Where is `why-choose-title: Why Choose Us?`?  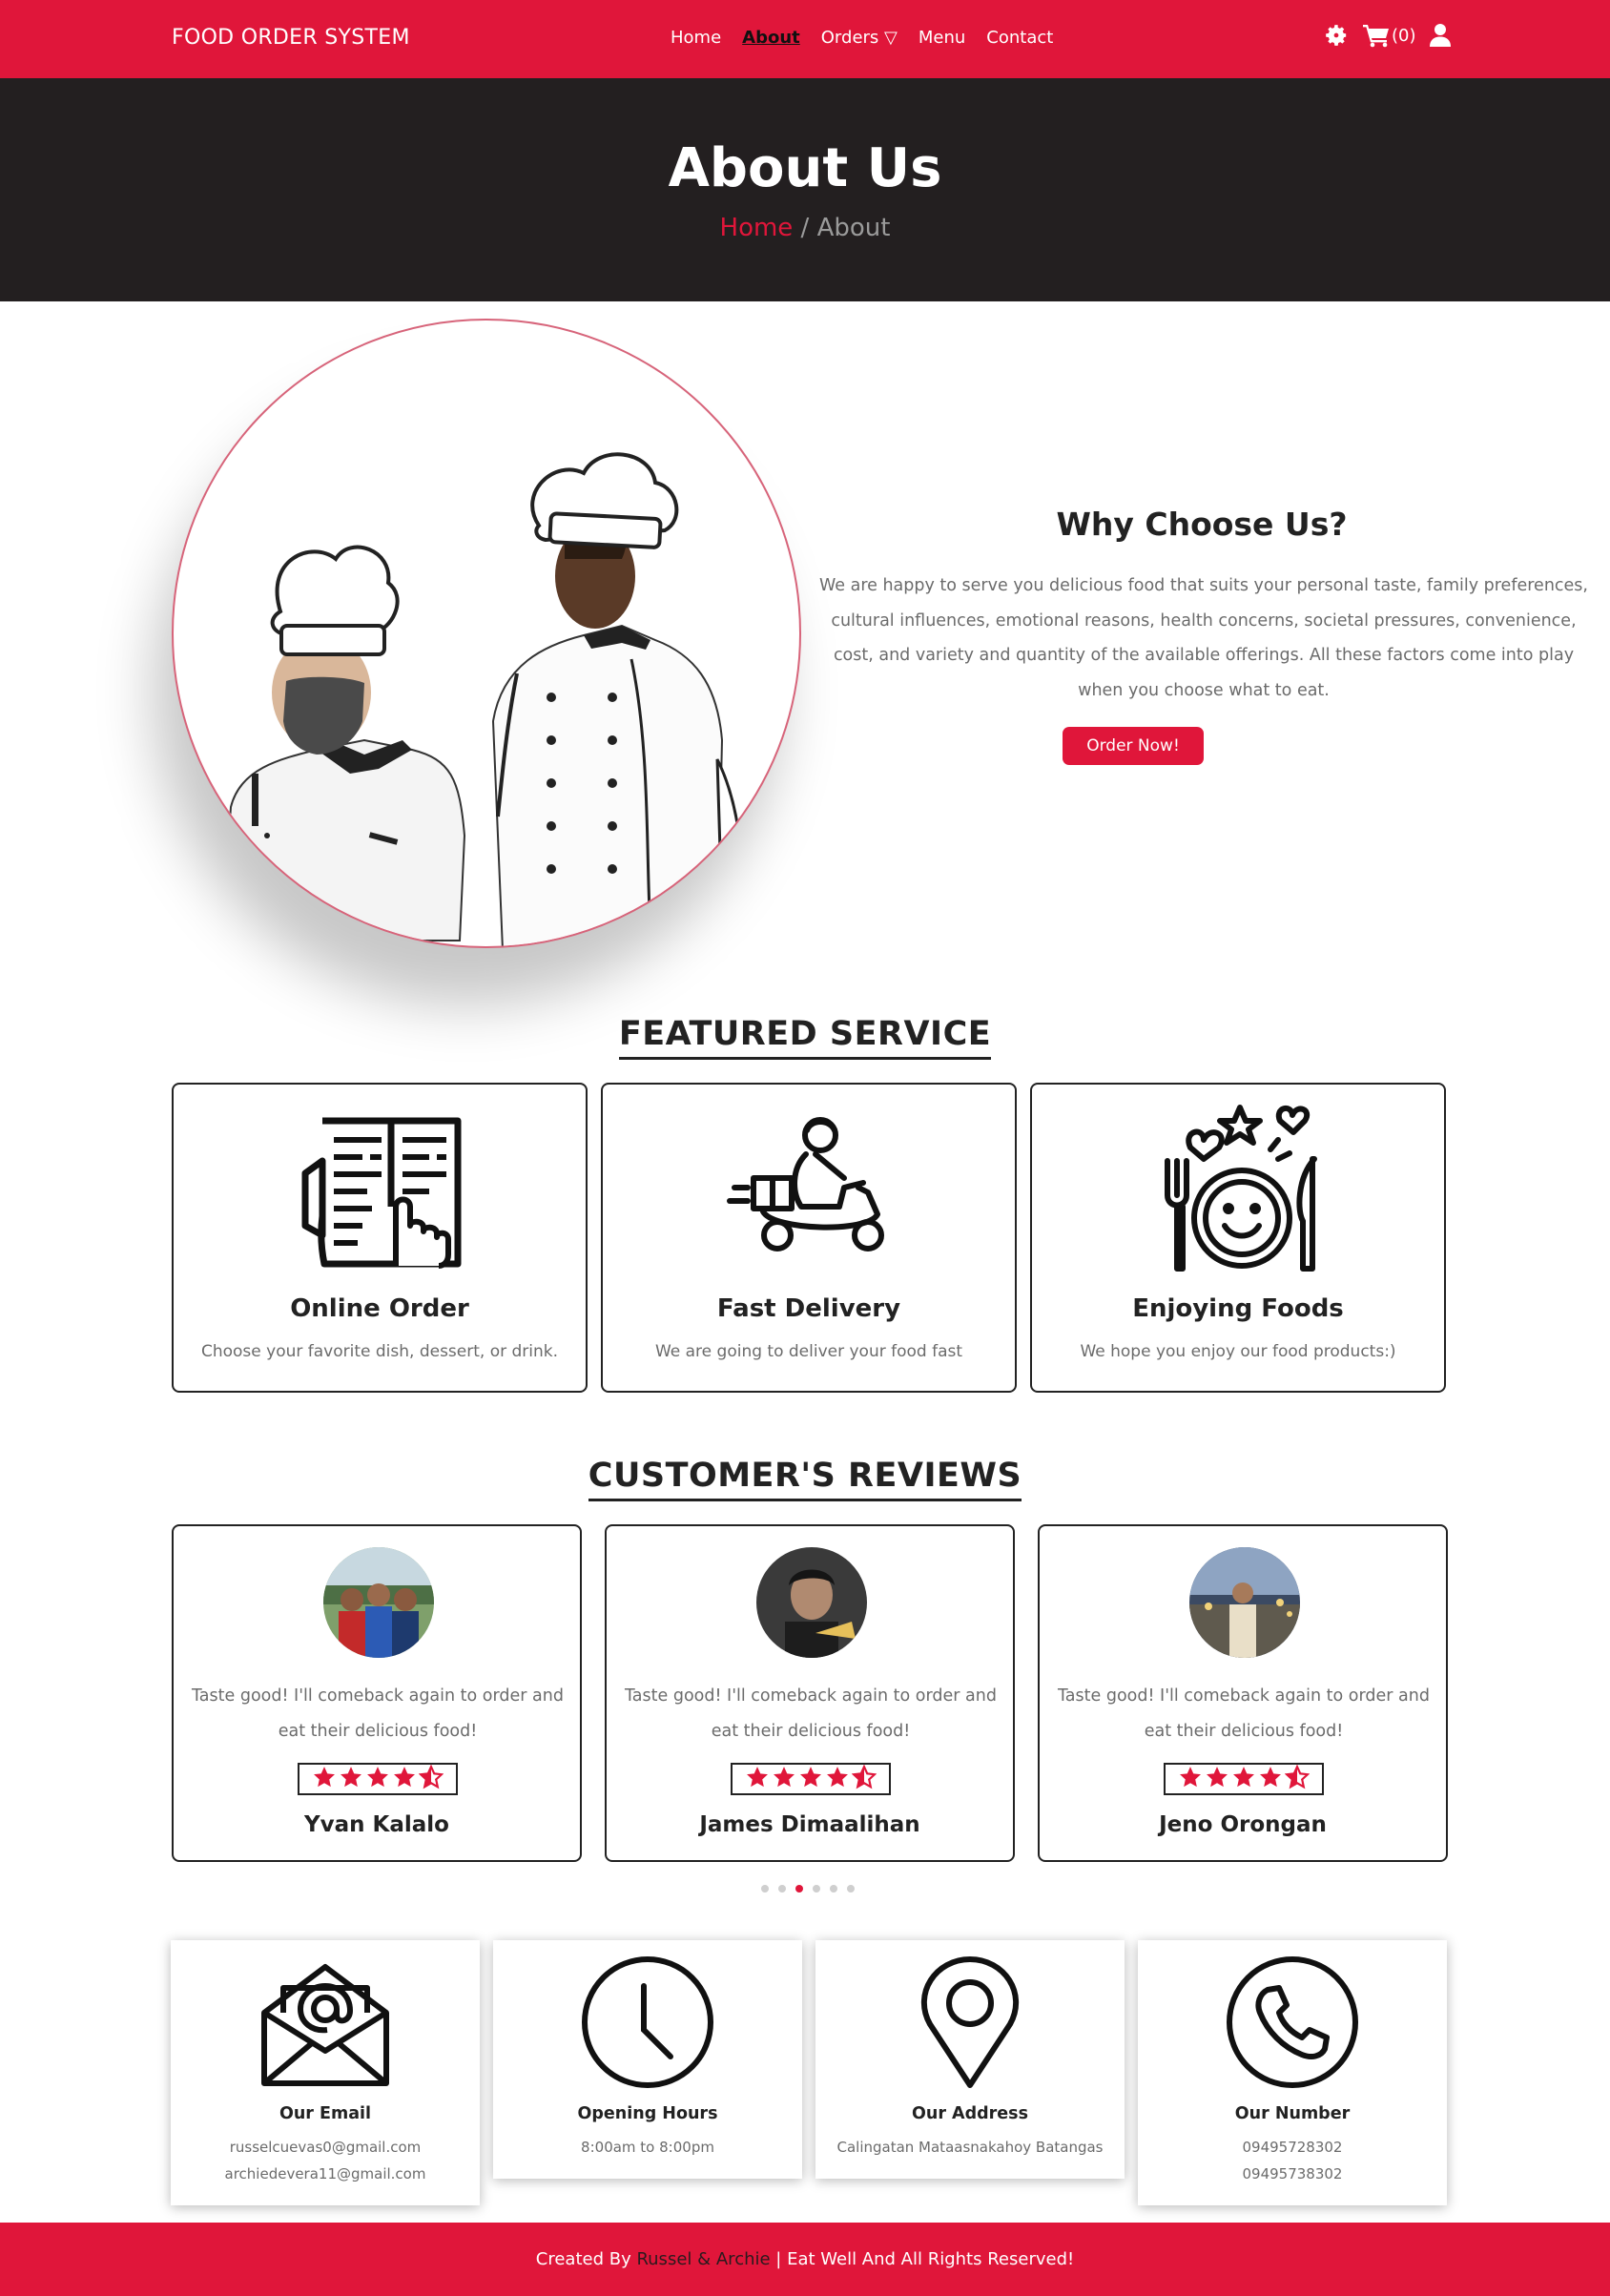 why-choose-title: Why Choose Us? is located at coordinates (1202, 524).